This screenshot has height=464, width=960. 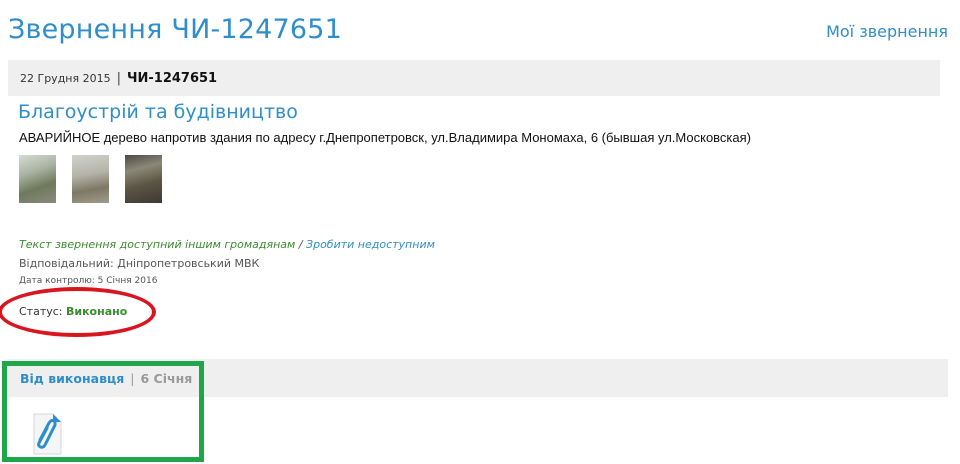 What do you see at coordinates (47, 434) in the screenshot?
I see `attachment-svg` at bounding box center [47, 434].